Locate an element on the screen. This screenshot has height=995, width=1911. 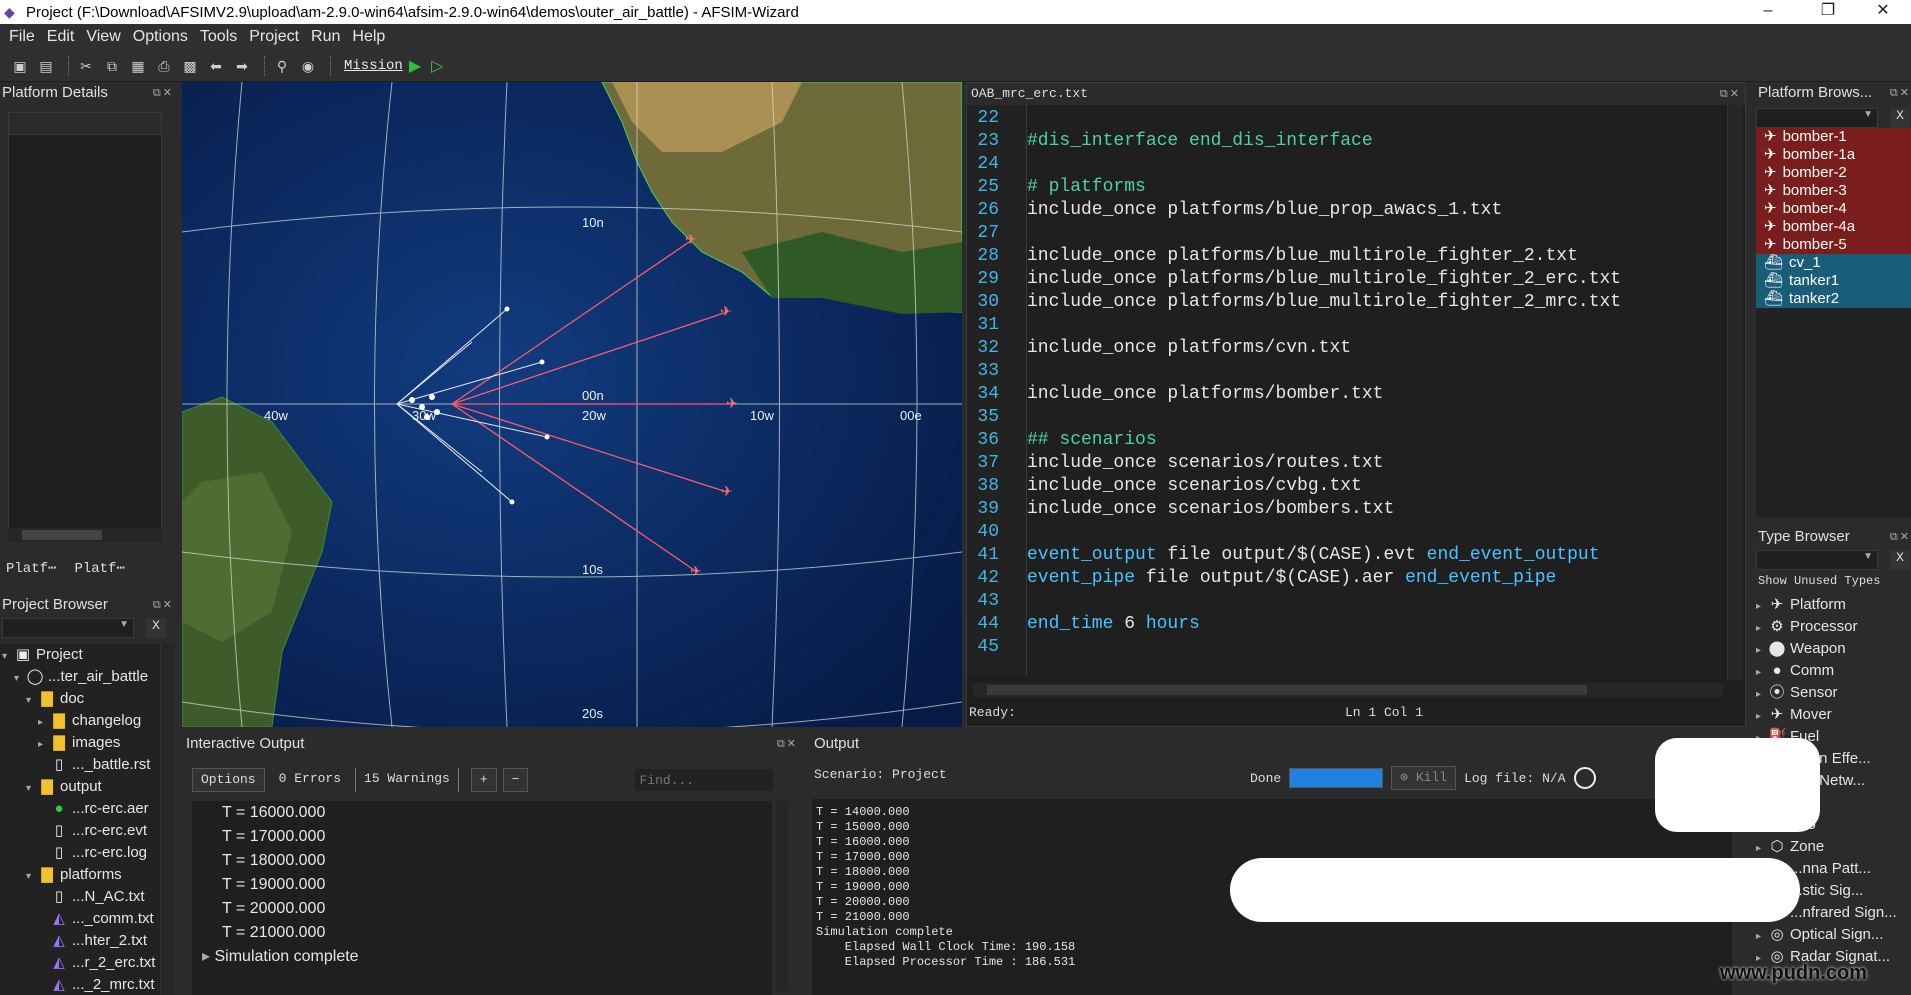
save-all-icon: ▤ is located at coordinates (46, 66).